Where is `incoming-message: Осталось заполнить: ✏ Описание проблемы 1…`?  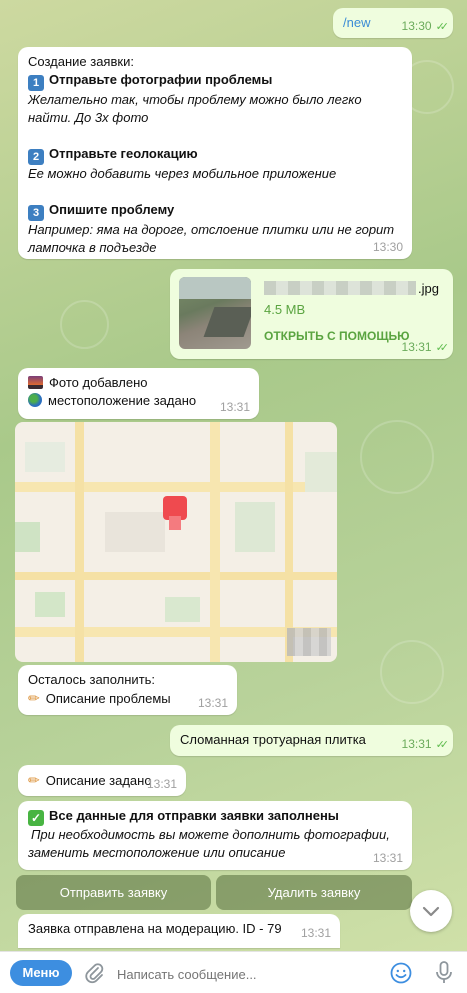
incoming-message: Осталось заполнить: ✏ Описание проблемы 1… is located at coordinates (127, 690).